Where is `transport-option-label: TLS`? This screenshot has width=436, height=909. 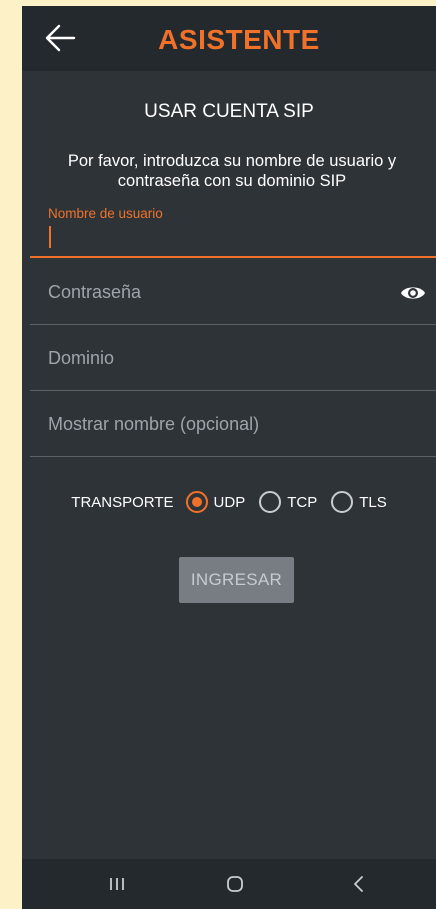 transport-option-label: TLS is located at coordinates (373, 502).